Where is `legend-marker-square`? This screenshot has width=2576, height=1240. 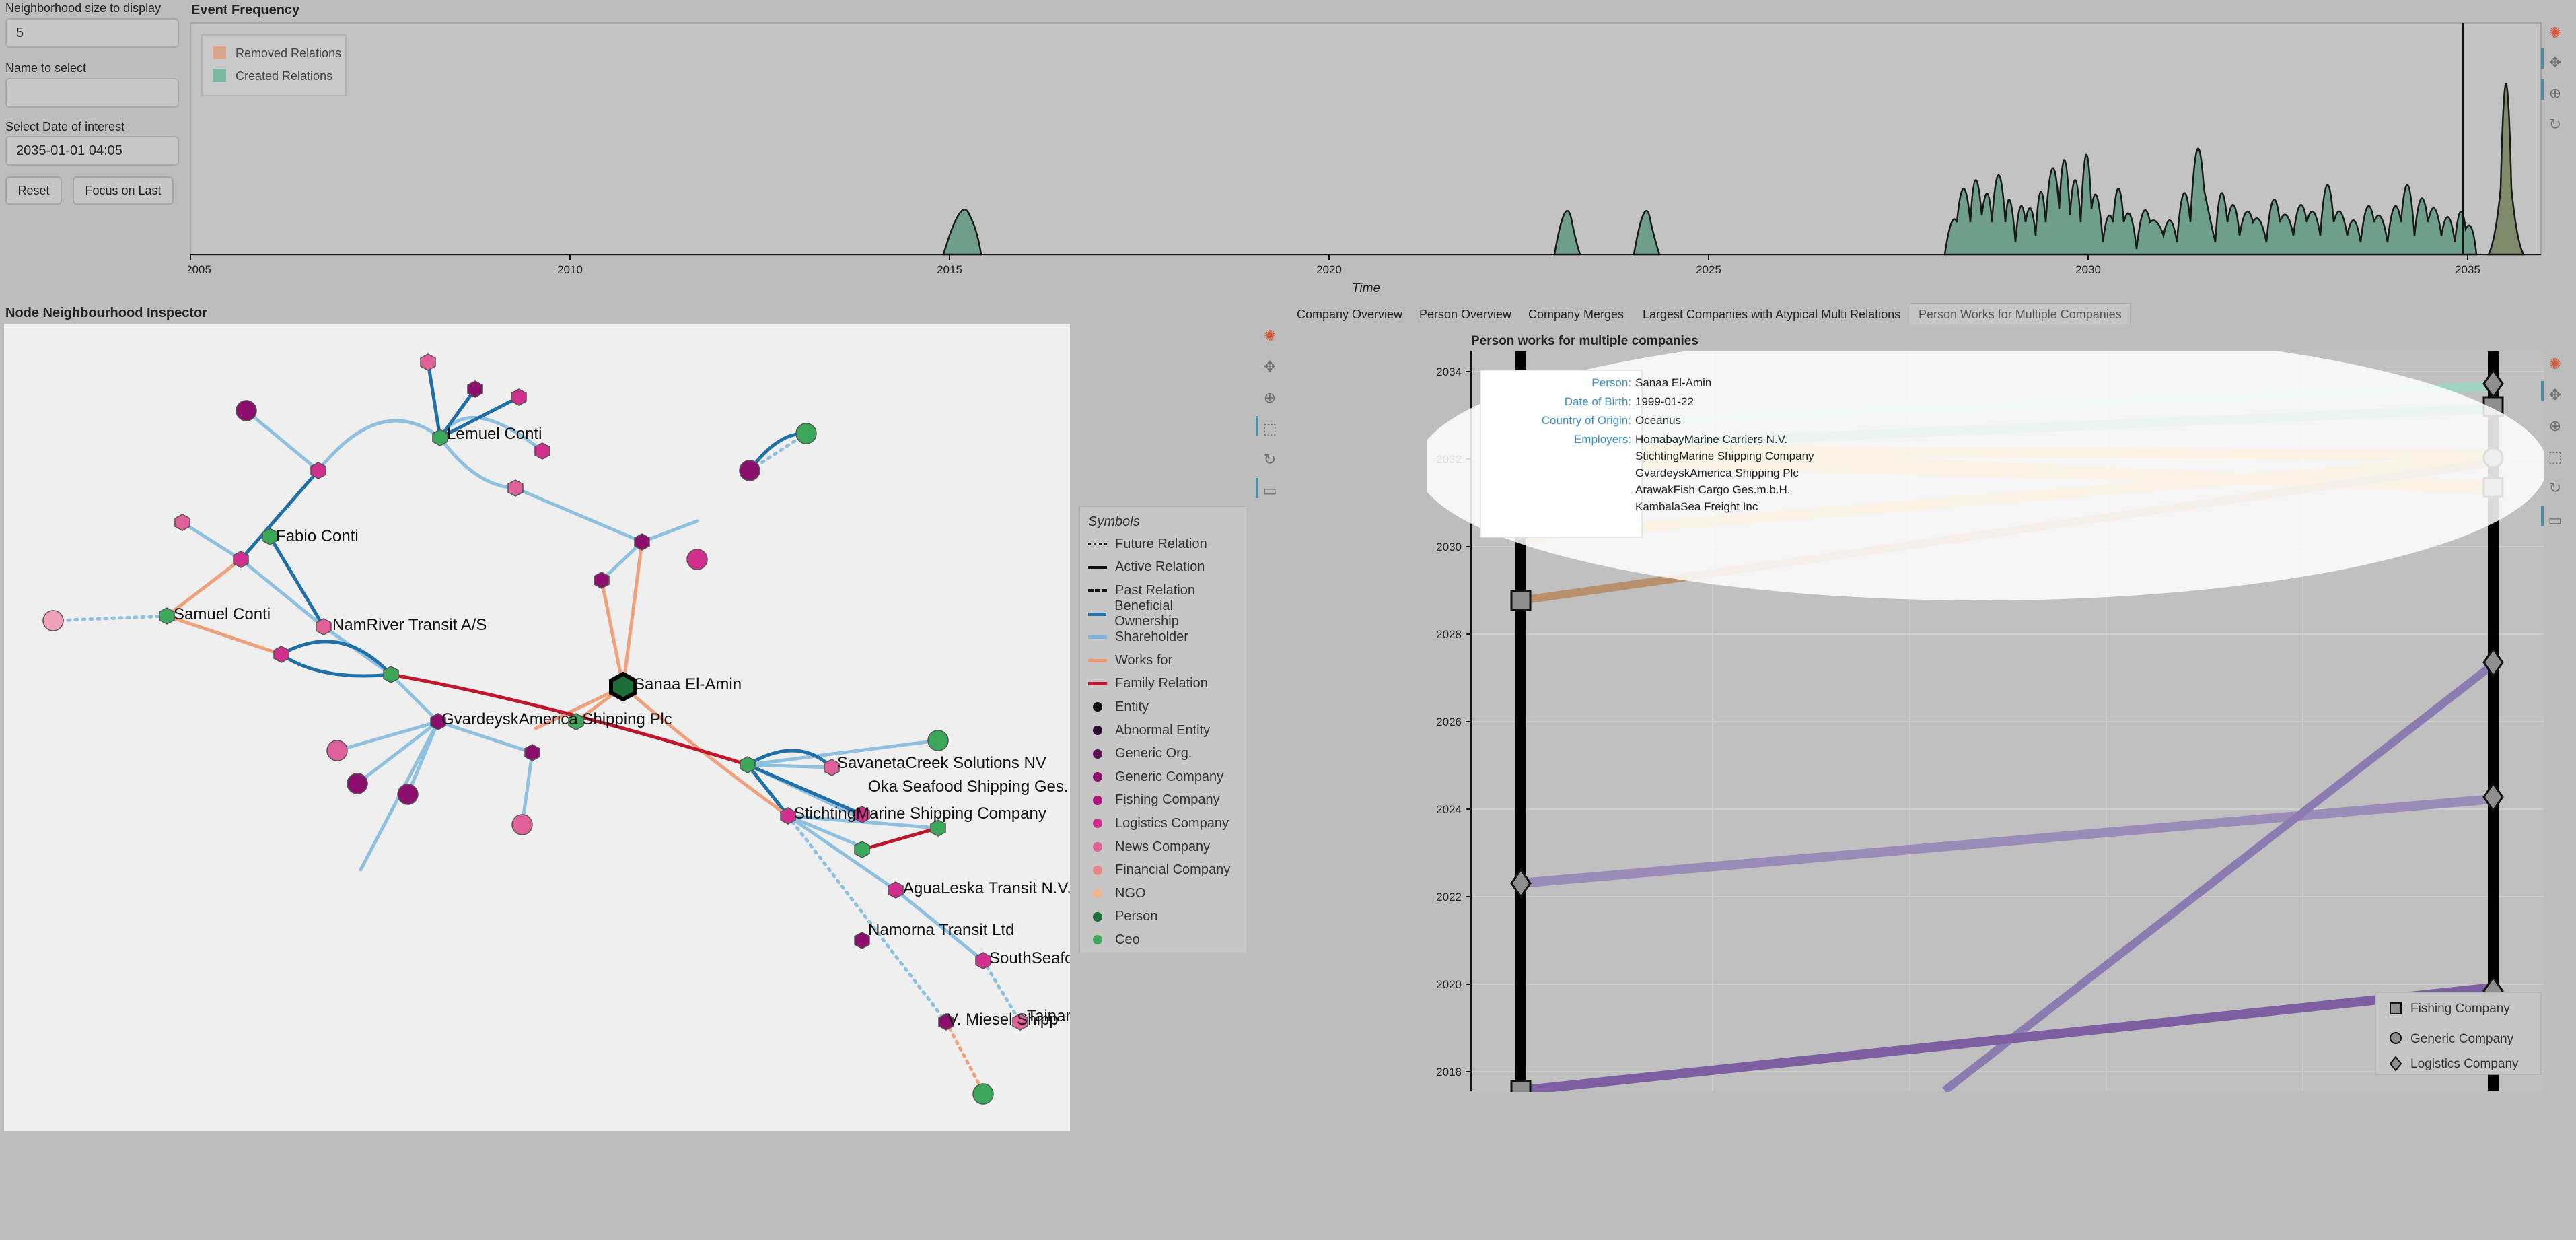
legend-marker-square is located at coordinates (2396, 1008).